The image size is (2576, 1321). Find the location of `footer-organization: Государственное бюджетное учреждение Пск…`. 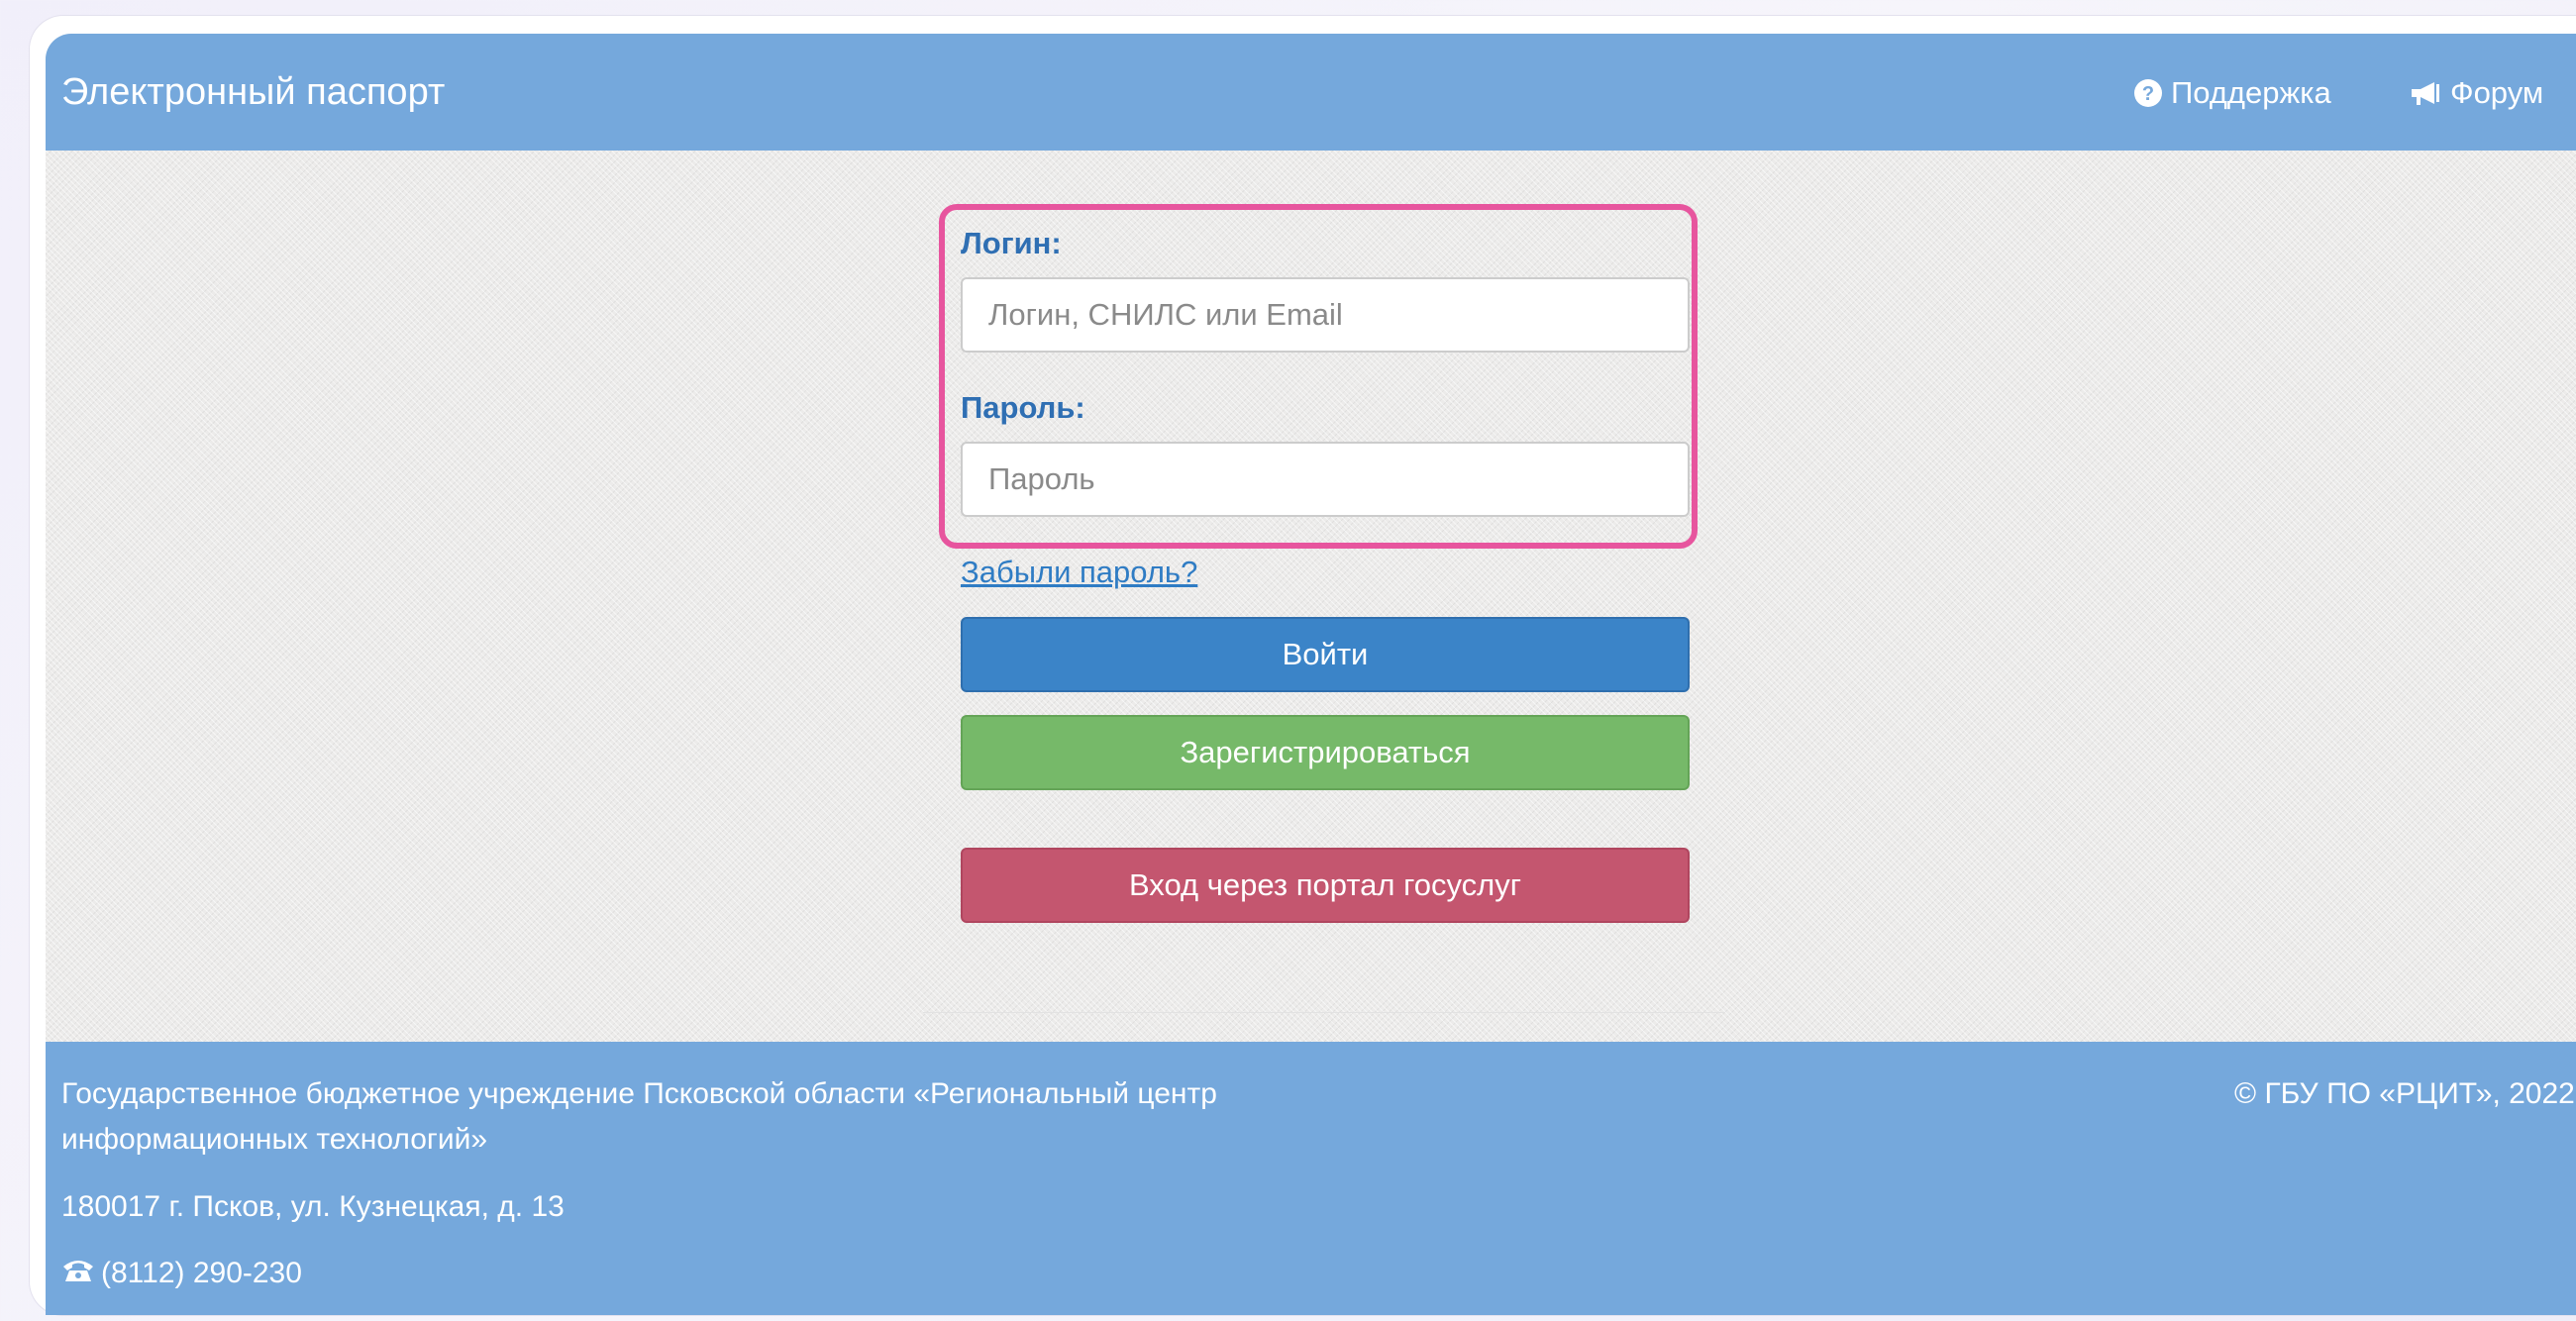

footer-organization: Государственное бюджетное учреждение Пск… is located at coordinates (639, 1116).